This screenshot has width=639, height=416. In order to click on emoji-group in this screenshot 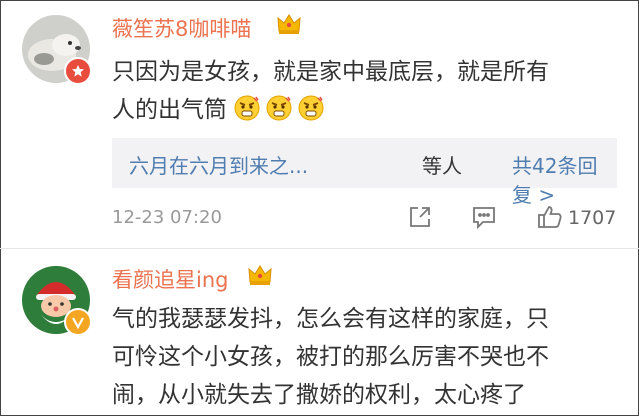, I will do `click(282, 109)`.